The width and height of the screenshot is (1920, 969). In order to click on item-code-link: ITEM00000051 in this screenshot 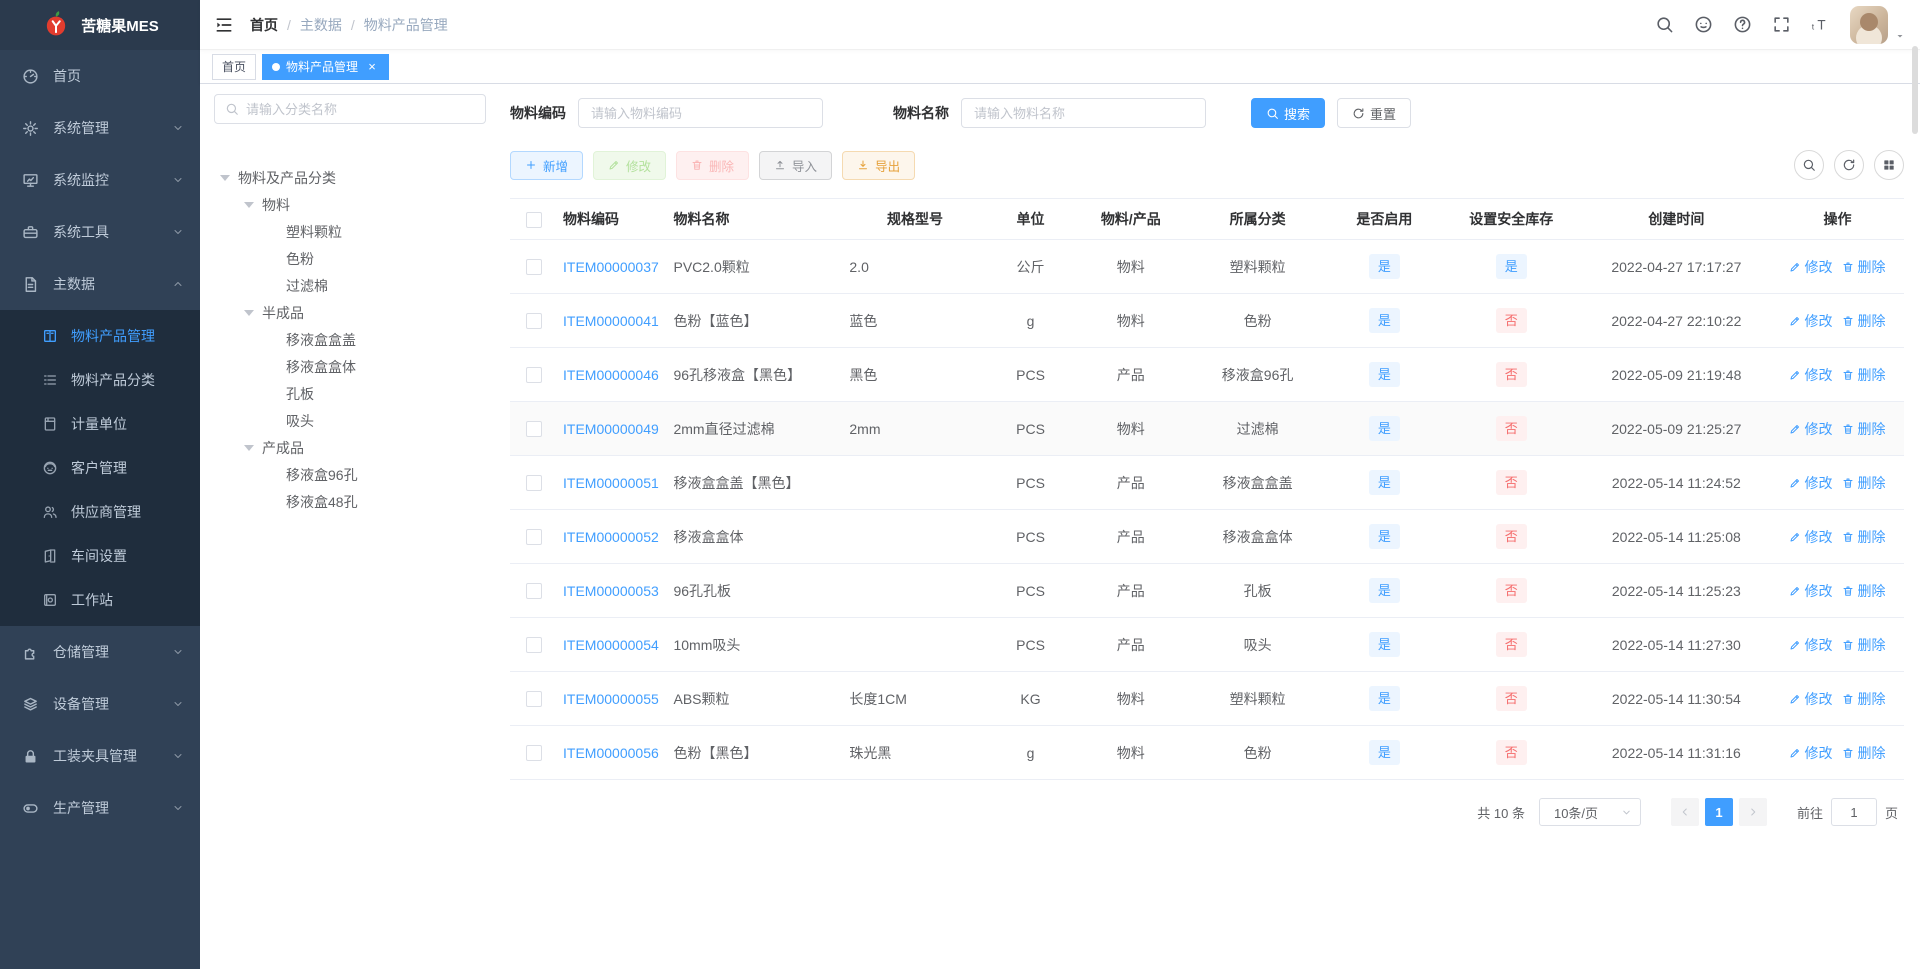, I will do `click(611, 483)`.